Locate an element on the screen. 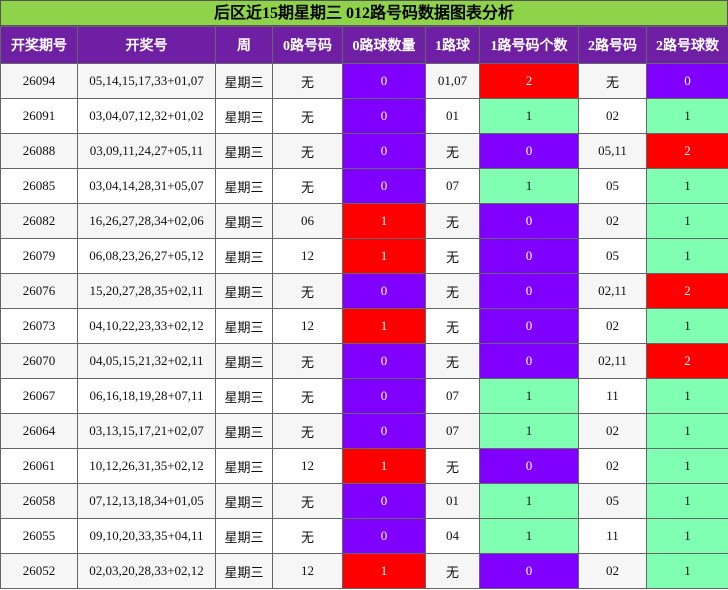 The width and height of the screenshot is (728, 590). cell-issue: 26073 is located at coordinates (39, 326).